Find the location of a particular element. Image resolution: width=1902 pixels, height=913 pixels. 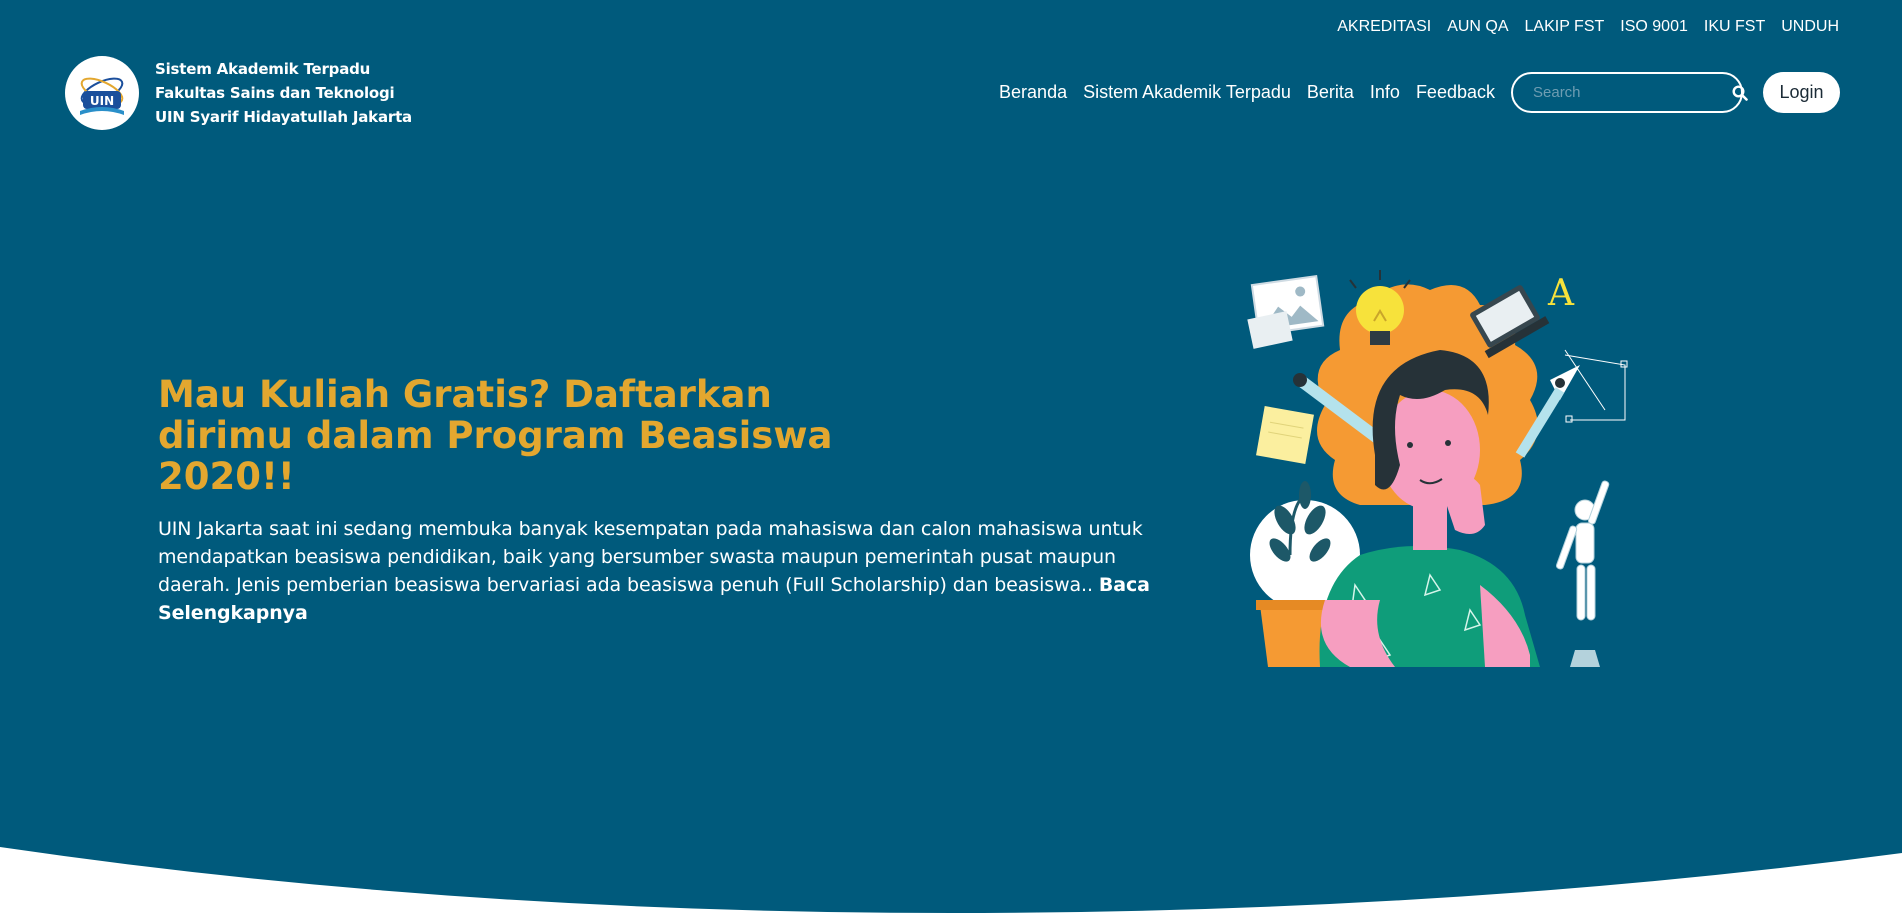

nav-item-berita: Berita is located at coordinates (1330, 92).